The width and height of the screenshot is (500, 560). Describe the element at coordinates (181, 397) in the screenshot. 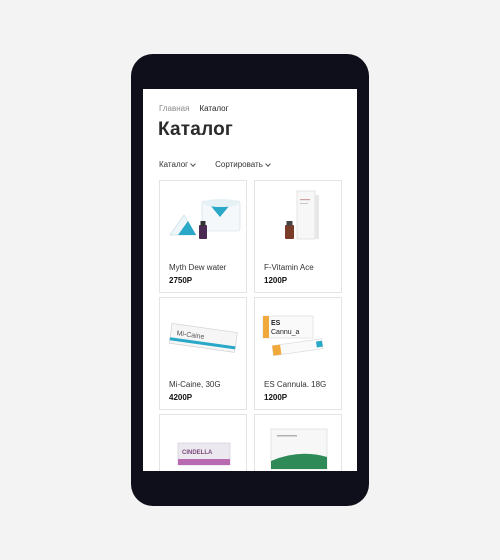

I see `product-price: 4200Р` at that location.